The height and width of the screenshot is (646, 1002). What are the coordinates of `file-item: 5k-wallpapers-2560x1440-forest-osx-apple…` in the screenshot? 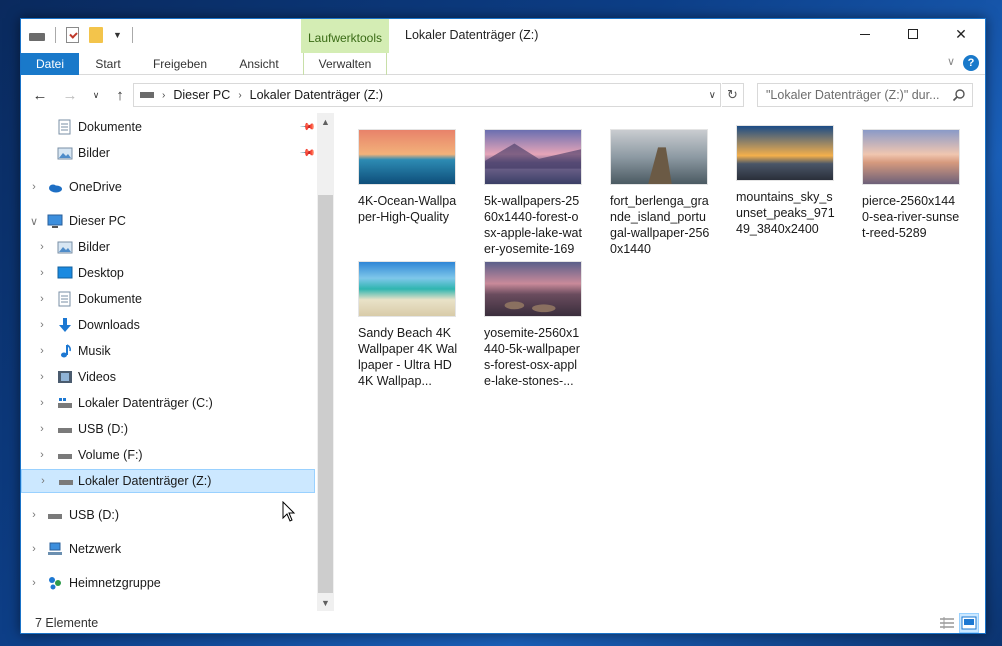 It's located at (532, 193).